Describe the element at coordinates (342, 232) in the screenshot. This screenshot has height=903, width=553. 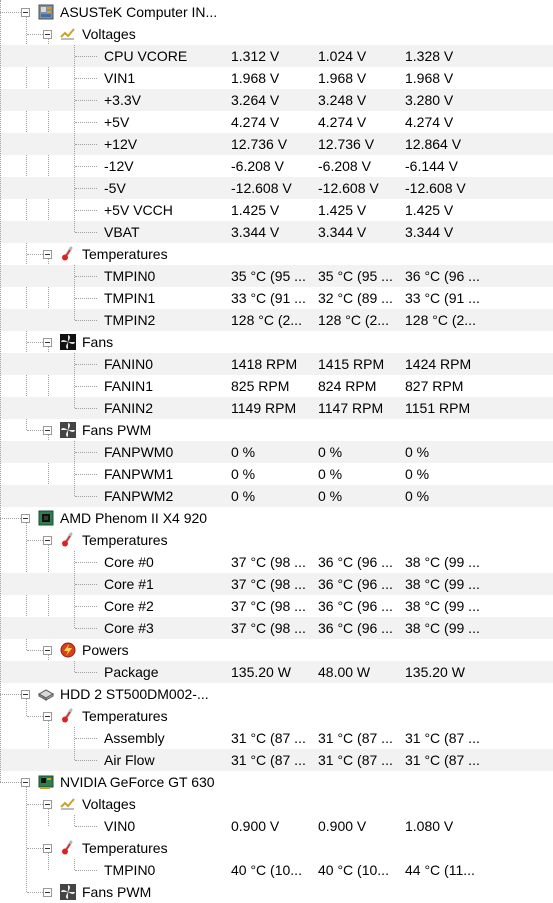
I see `value-min: 3.344 V` at that location.